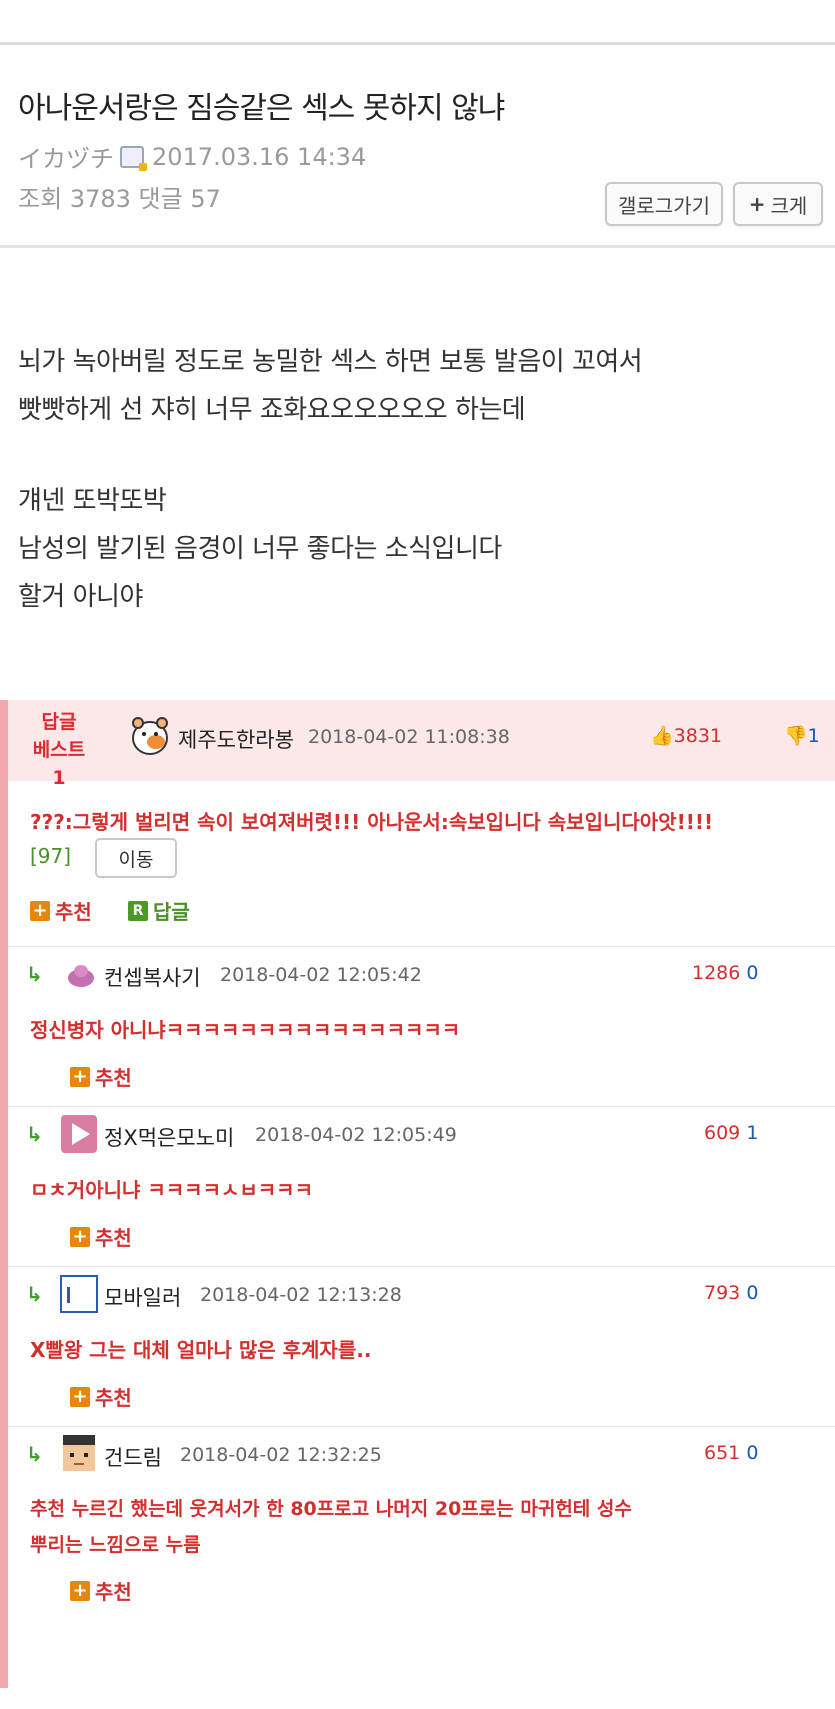  I want to click on zoom-button-label: 크게, so click(789, 205).